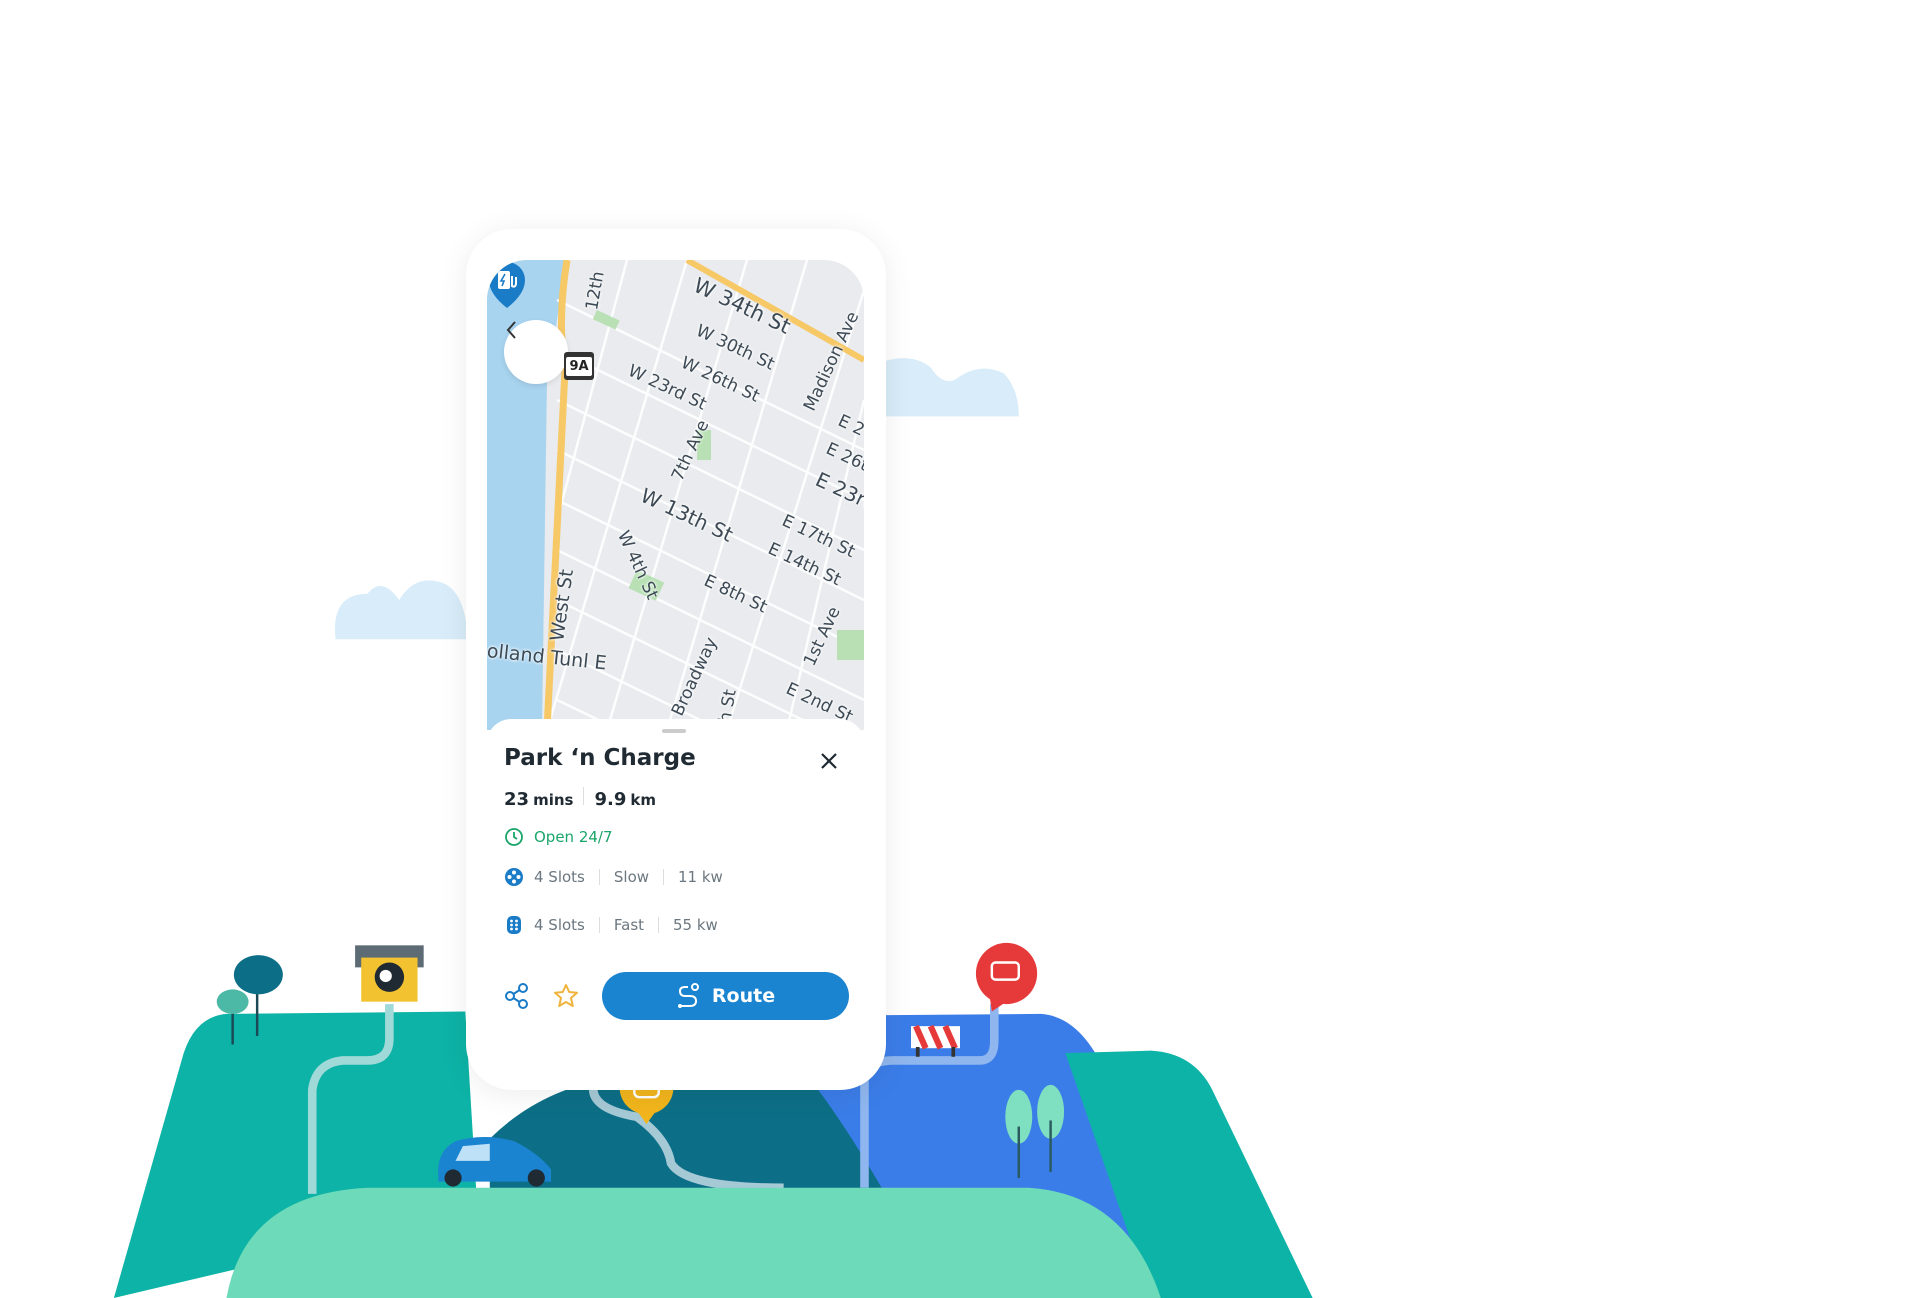  Describe the element at coordinates (743, 996) in the screenshot. I see `route-label: Route` at that location.